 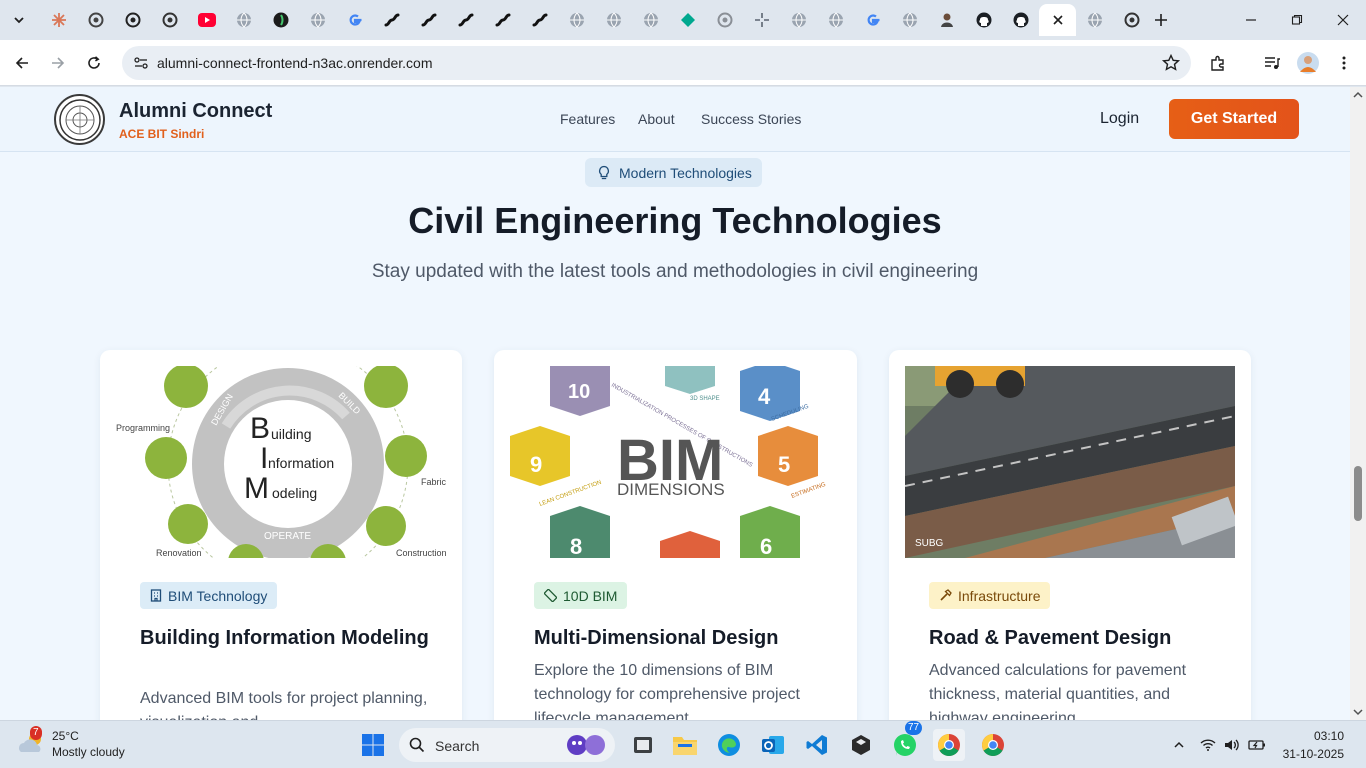 I want to click on task-view-button, so click(x=643, y=745).